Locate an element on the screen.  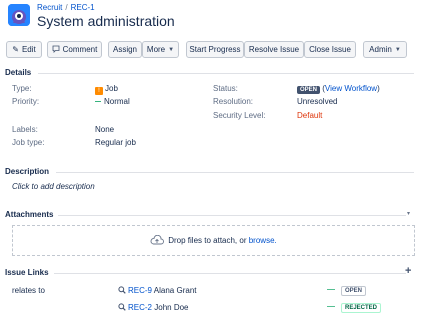
more-button: More ▼ is located at coordinates (160, 49).